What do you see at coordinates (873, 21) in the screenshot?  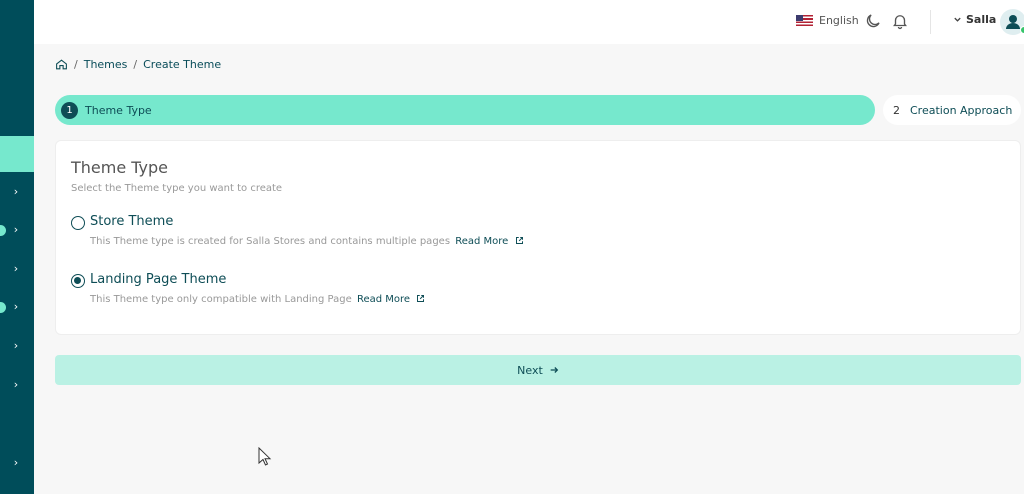 I see `moon-icon` at bounding box center [873, 21].